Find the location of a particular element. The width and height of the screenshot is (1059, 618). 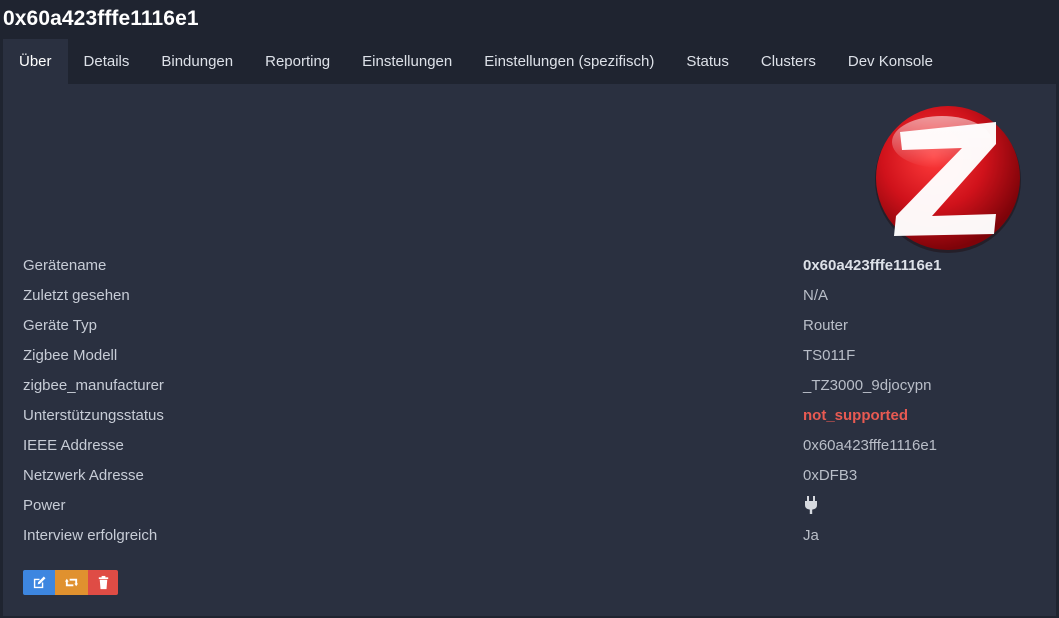

power-value is located at coordinates (811, 506).